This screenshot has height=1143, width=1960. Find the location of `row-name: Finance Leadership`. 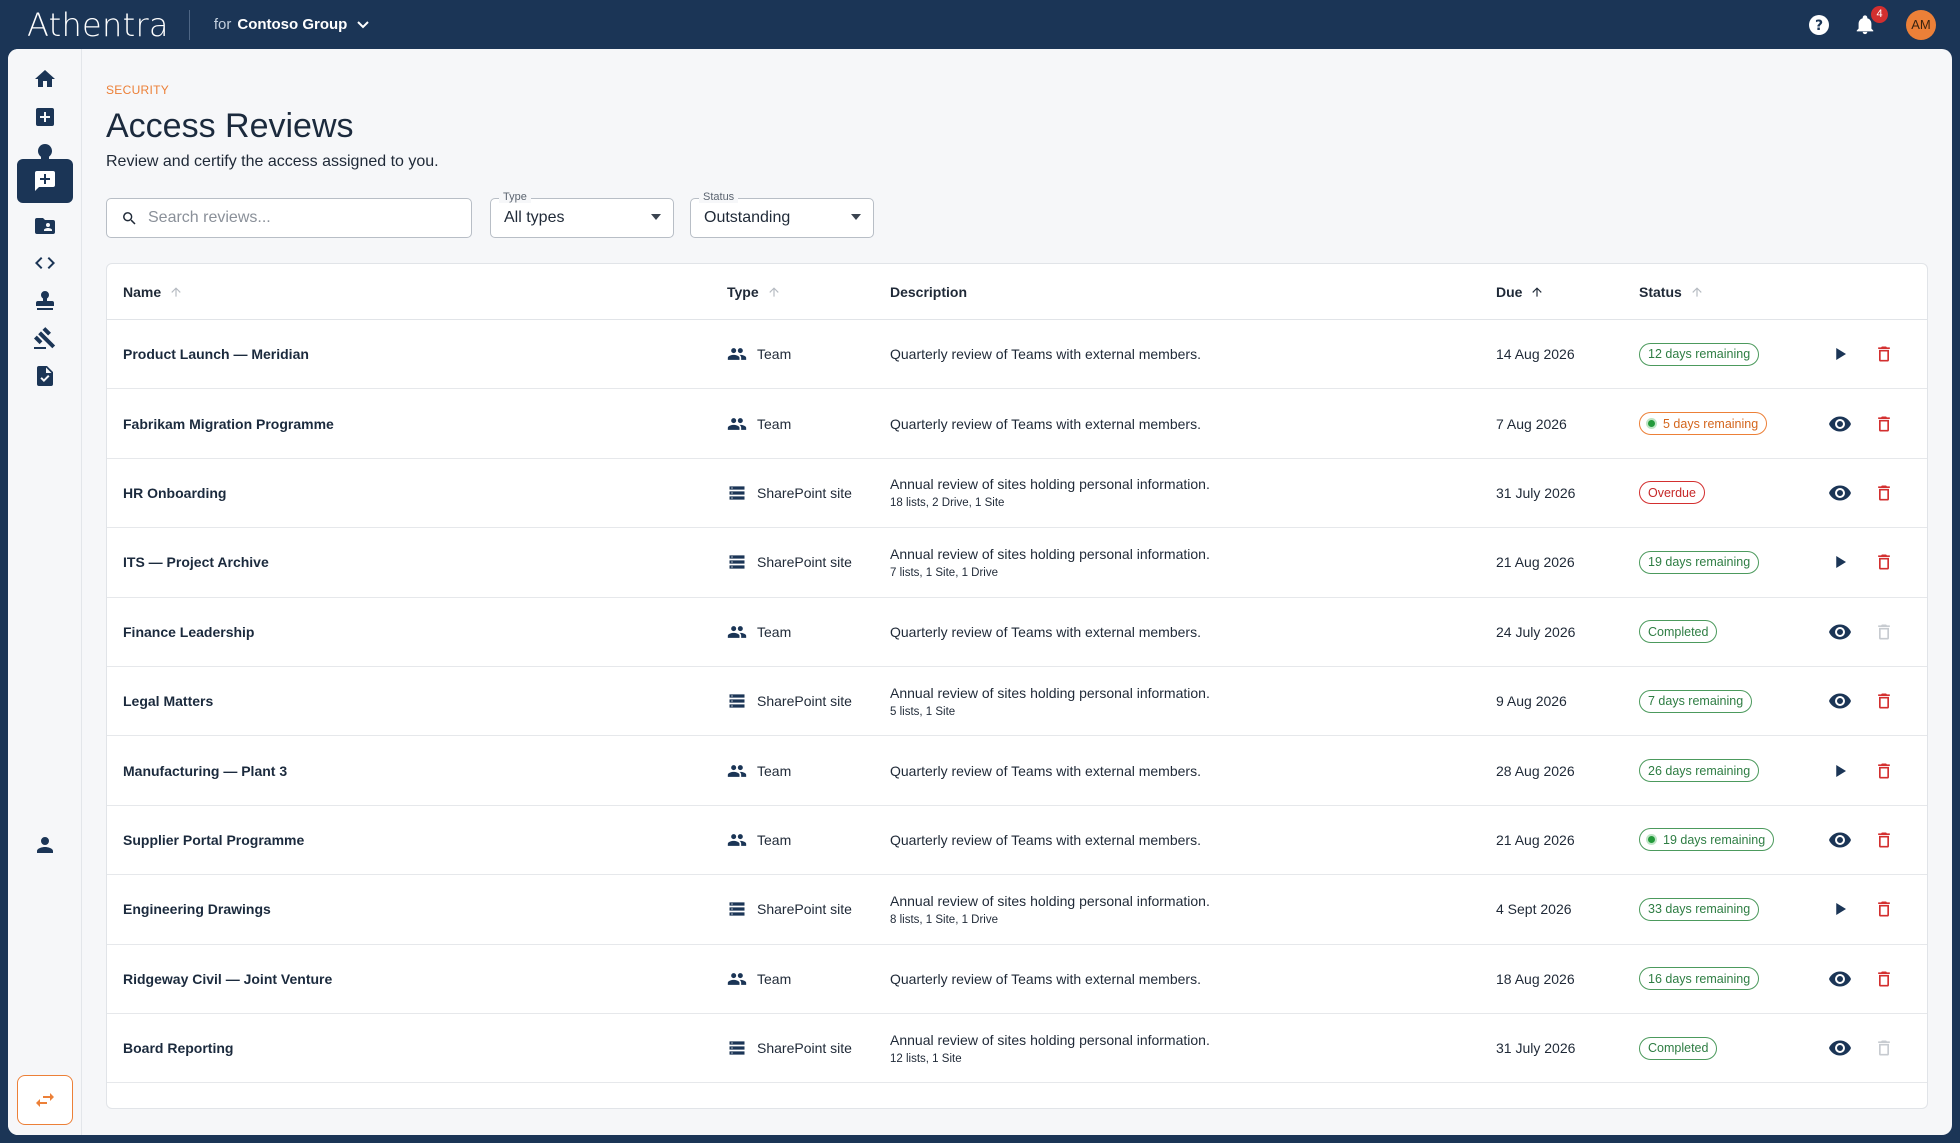

row-name: Finance Leadership is located at coordinates (188, 632).